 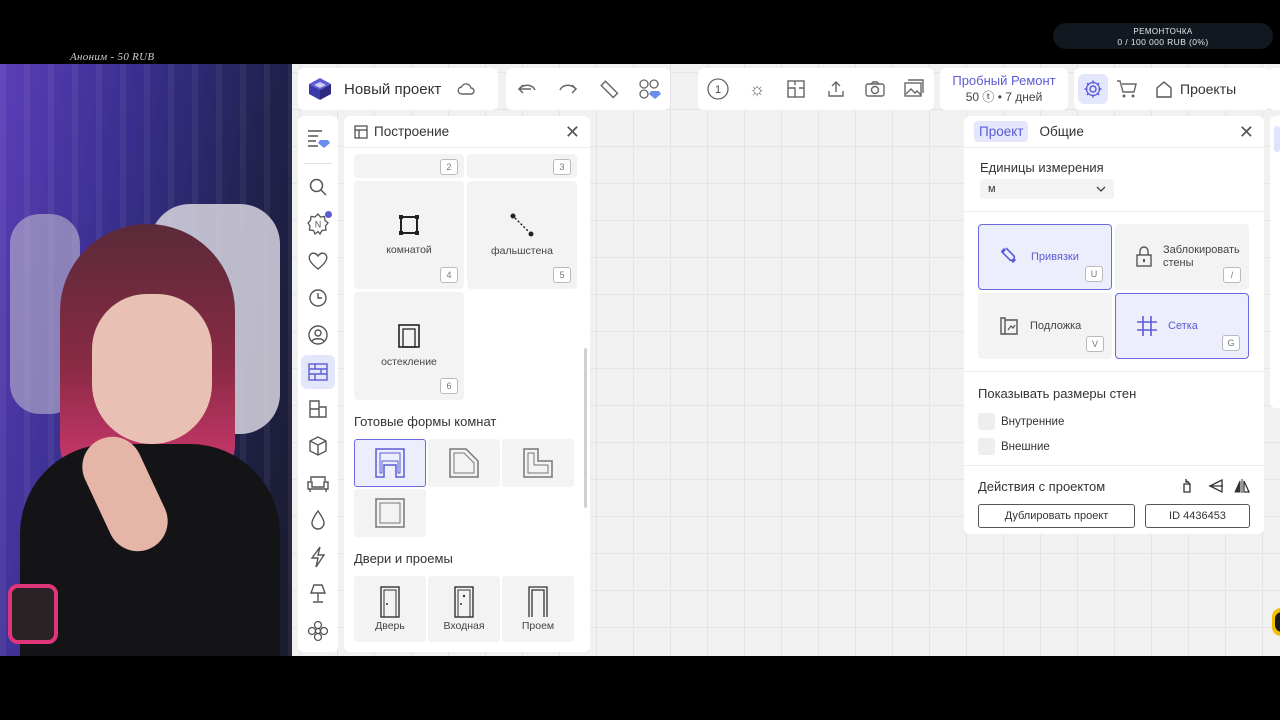 What do you see at coordinates (409, 336) in the screenshot?
I see `glazing-icon` at bounding box center [409, 336].